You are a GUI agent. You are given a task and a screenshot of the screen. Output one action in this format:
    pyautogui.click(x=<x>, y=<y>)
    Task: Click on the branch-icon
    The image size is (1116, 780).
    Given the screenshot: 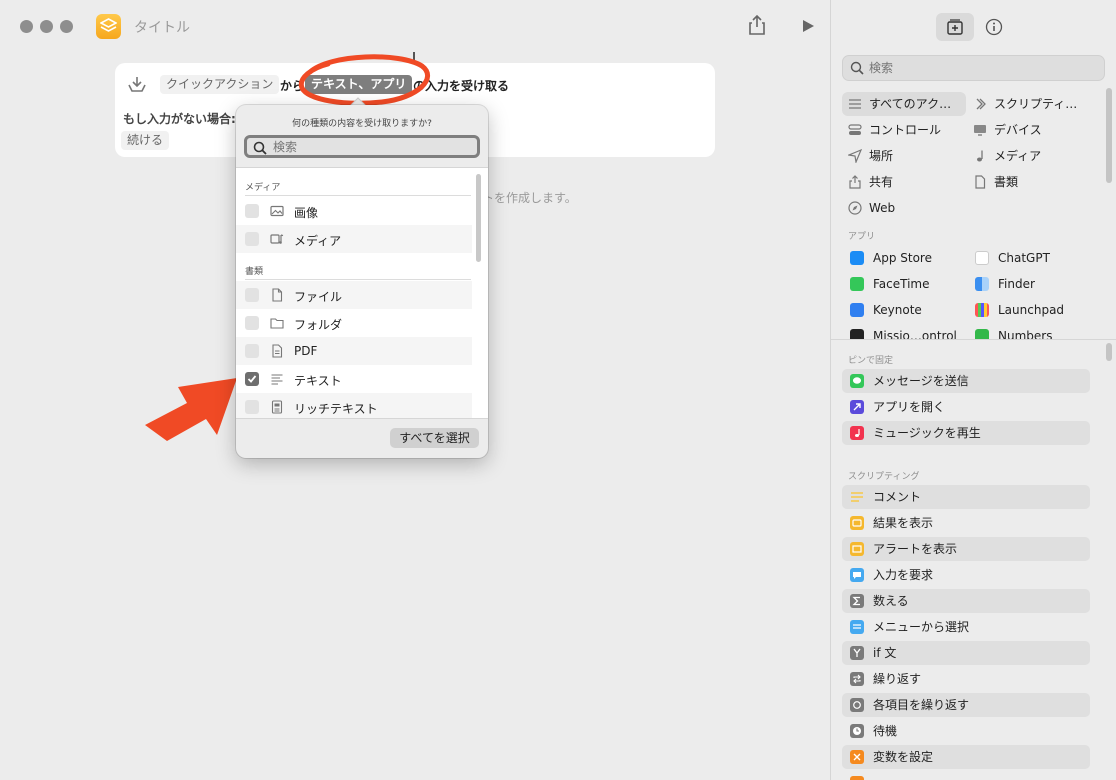 What is the action you would take?
    pyautogui.click(x=857, y=653)
    